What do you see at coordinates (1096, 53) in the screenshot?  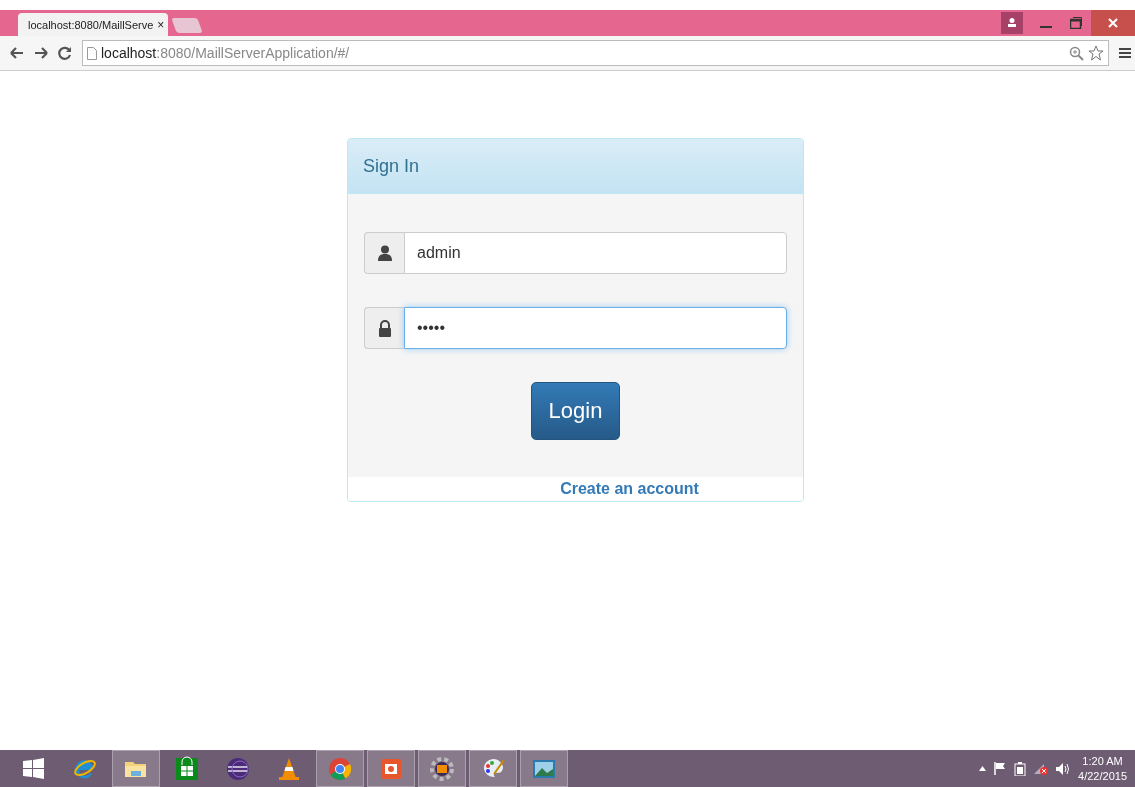 I see `star-icon` at bounding box center [1096, 53].